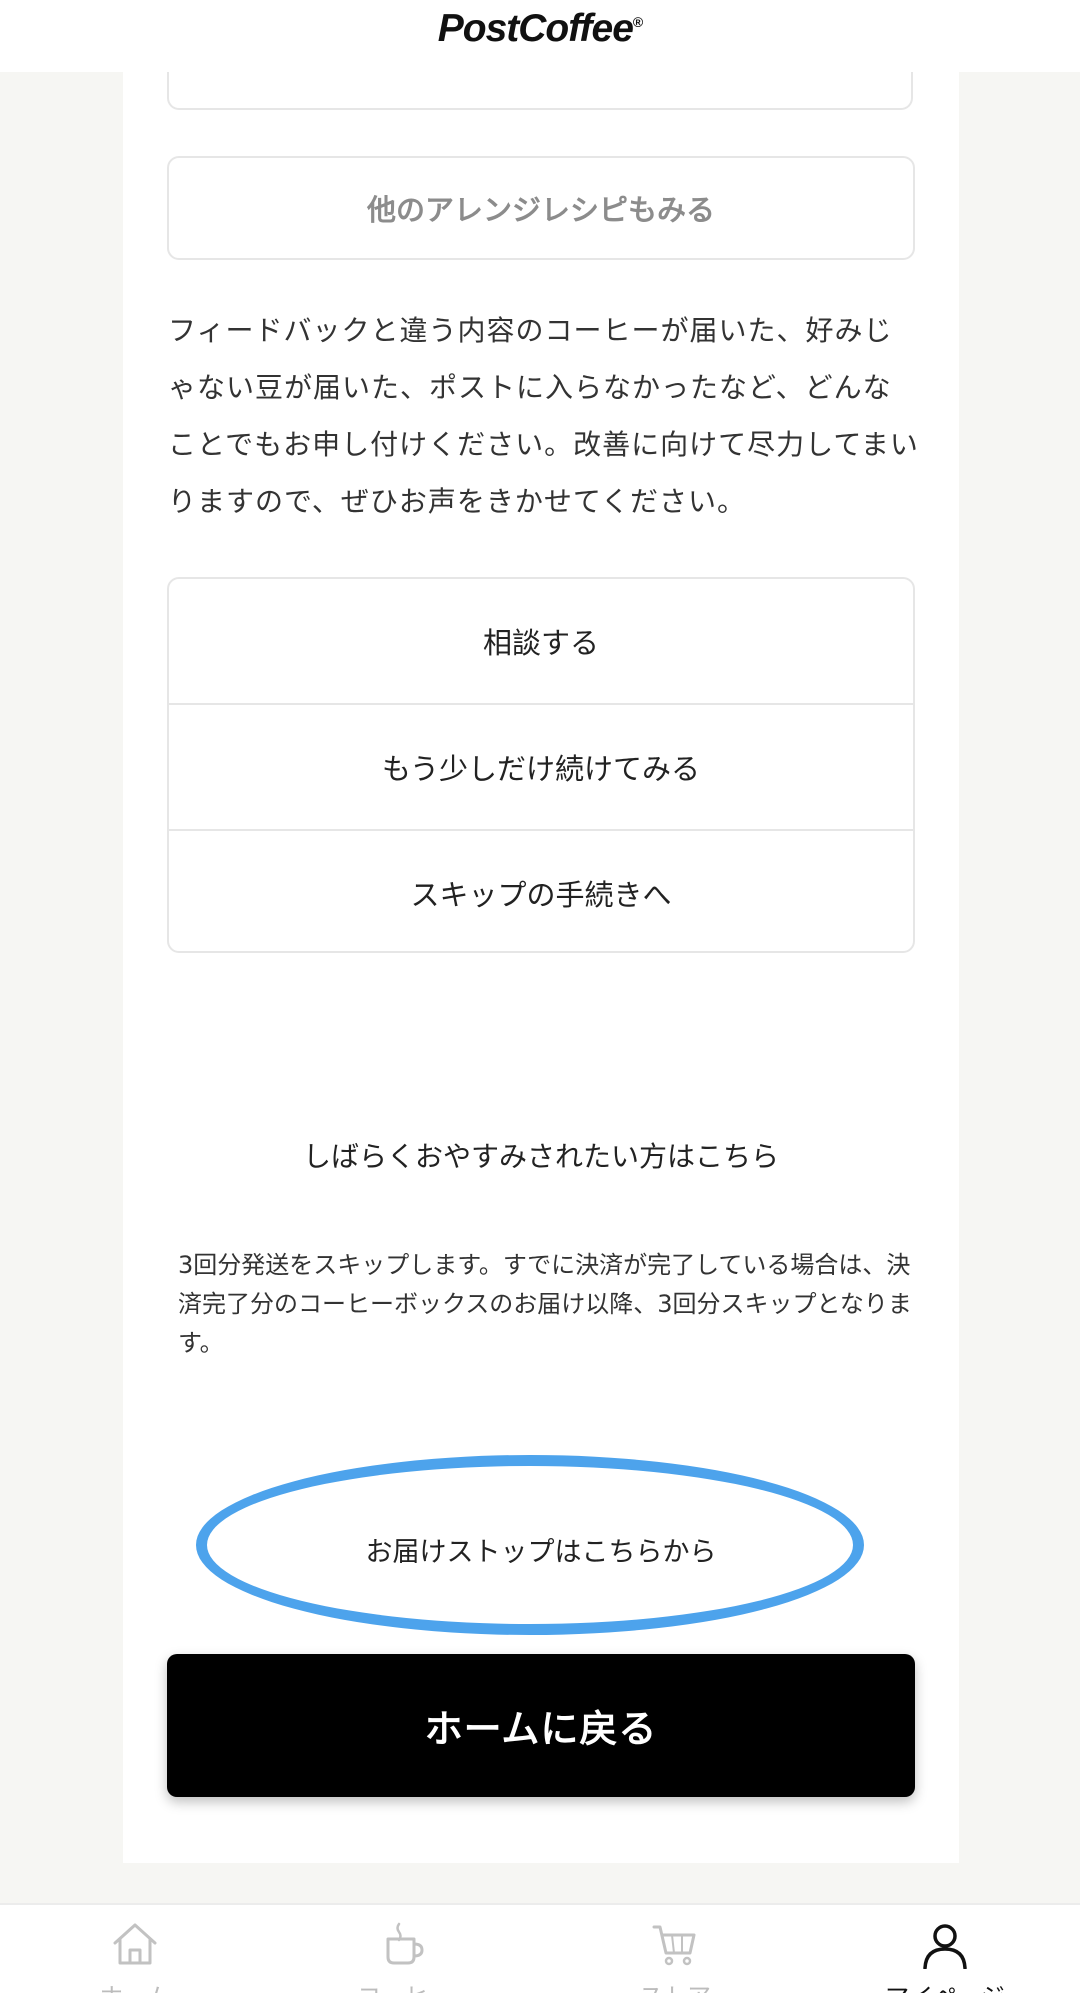 The width and height of the screenshot is (1080, 1993). Describe the element at coordinates (541, 208) in the screenshot. I see `other-recipes-button: 他のアレンジレシピもみる` at that location.